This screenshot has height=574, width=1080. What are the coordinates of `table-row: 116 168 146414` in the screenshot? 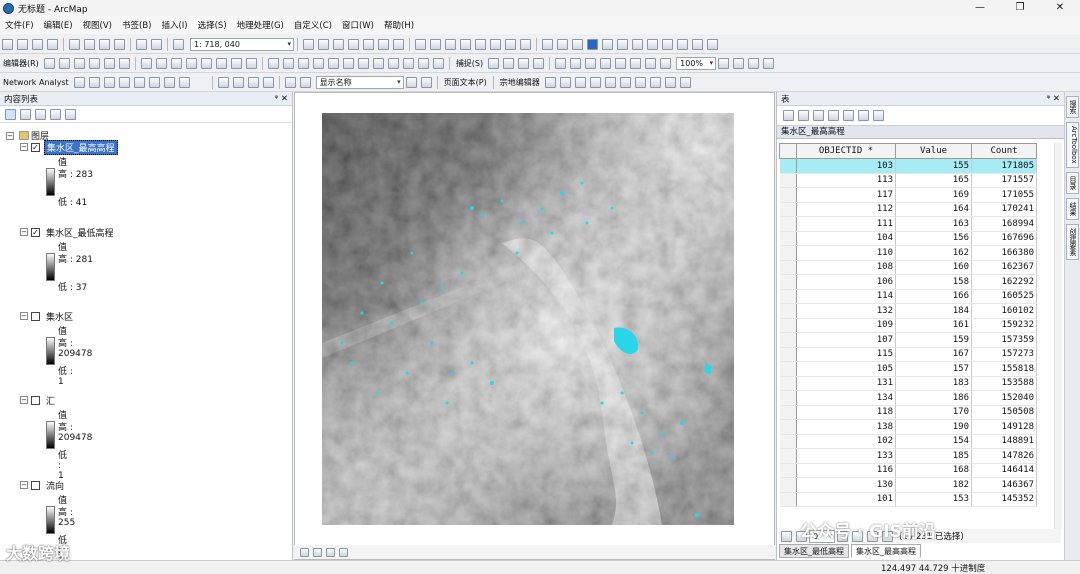 It's located at (908, 470).